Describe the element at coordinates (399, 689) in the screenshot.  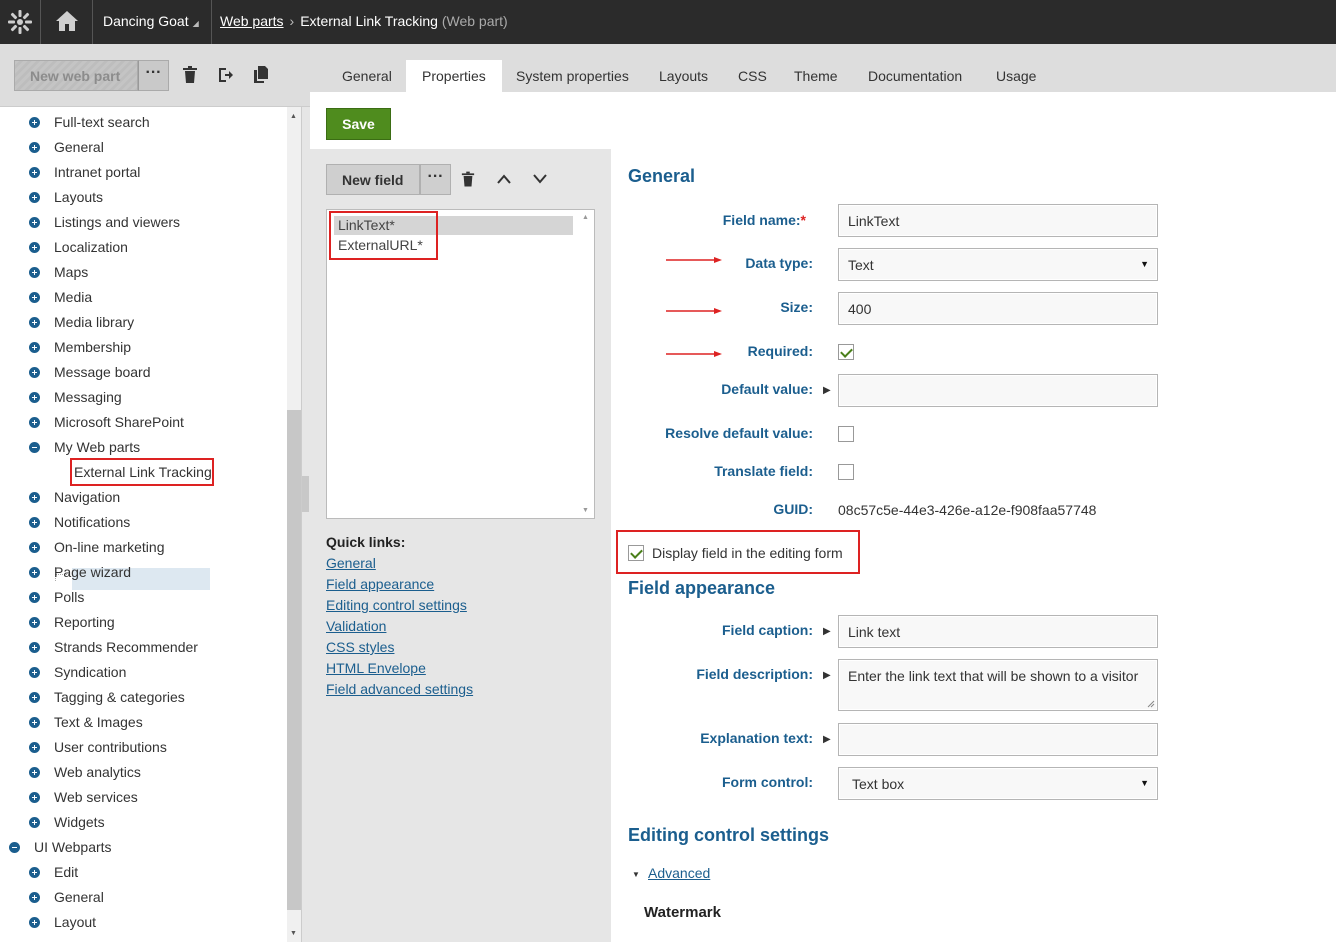
I see `quick-link-field-advanced-settings: Field advanced settings` at that location.